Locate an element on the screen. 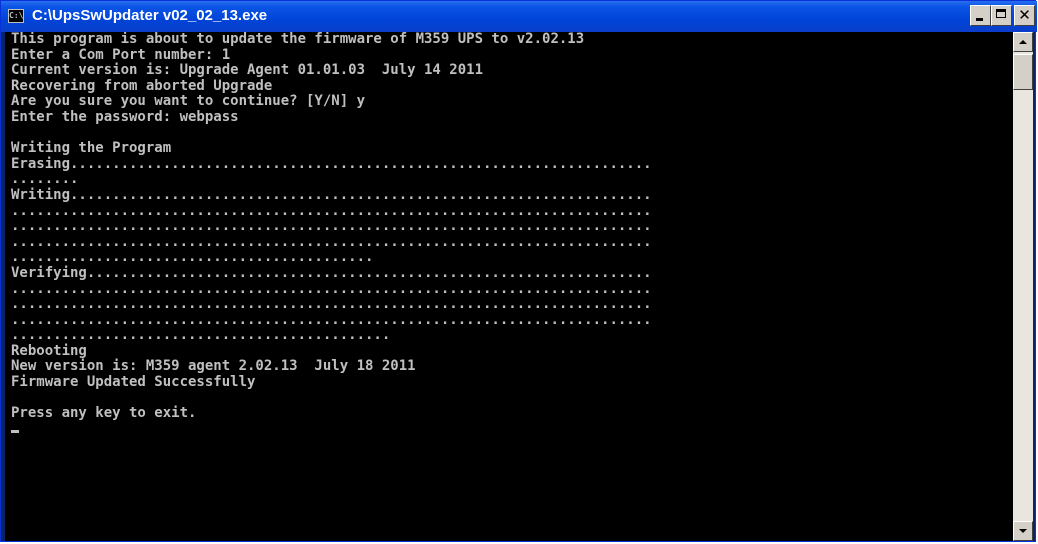 The height and width of the screenshot is (544, 1038). console-line: Enter the password: webpass is located at coordinates (125, 116).